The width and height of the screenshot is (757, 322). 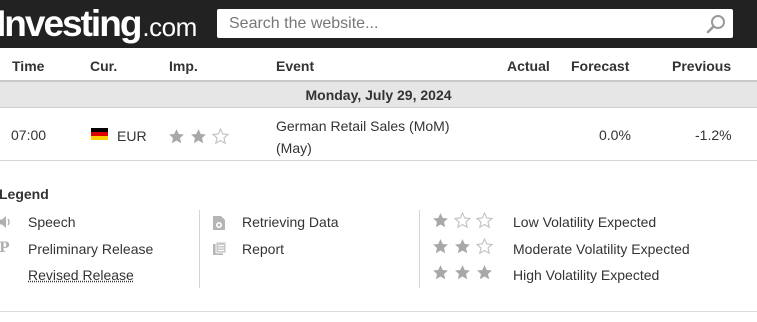 I want to click on preliminary-p-icon: P, so click(x=5, y=248).